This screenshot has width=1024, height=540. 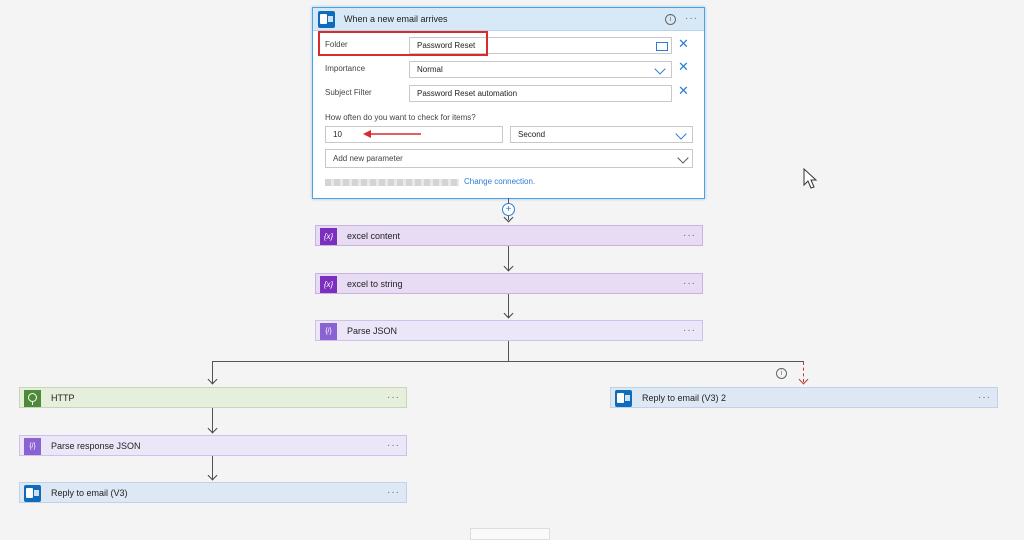 What do you see at coordinates (804, 397) in the screenshot?
I see `step-reply-to-email-2: Reply to email (V3) 2 ···` at bounding box center [804, 397].